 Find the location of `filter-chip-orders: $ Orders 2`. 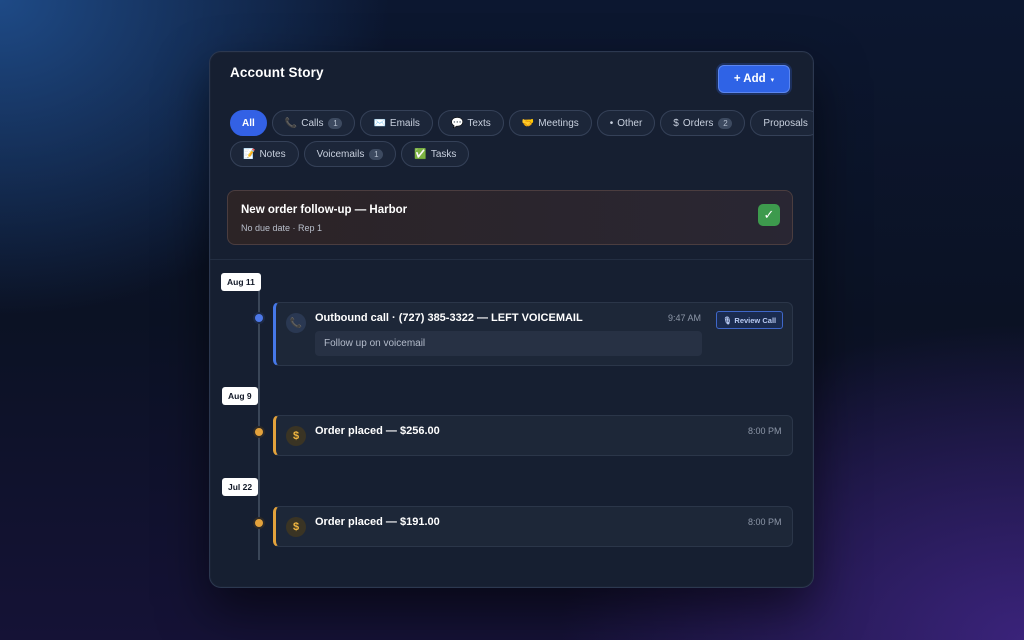

filter-chip-orders: $ Orders 2 is located at coordinates (703, 123).